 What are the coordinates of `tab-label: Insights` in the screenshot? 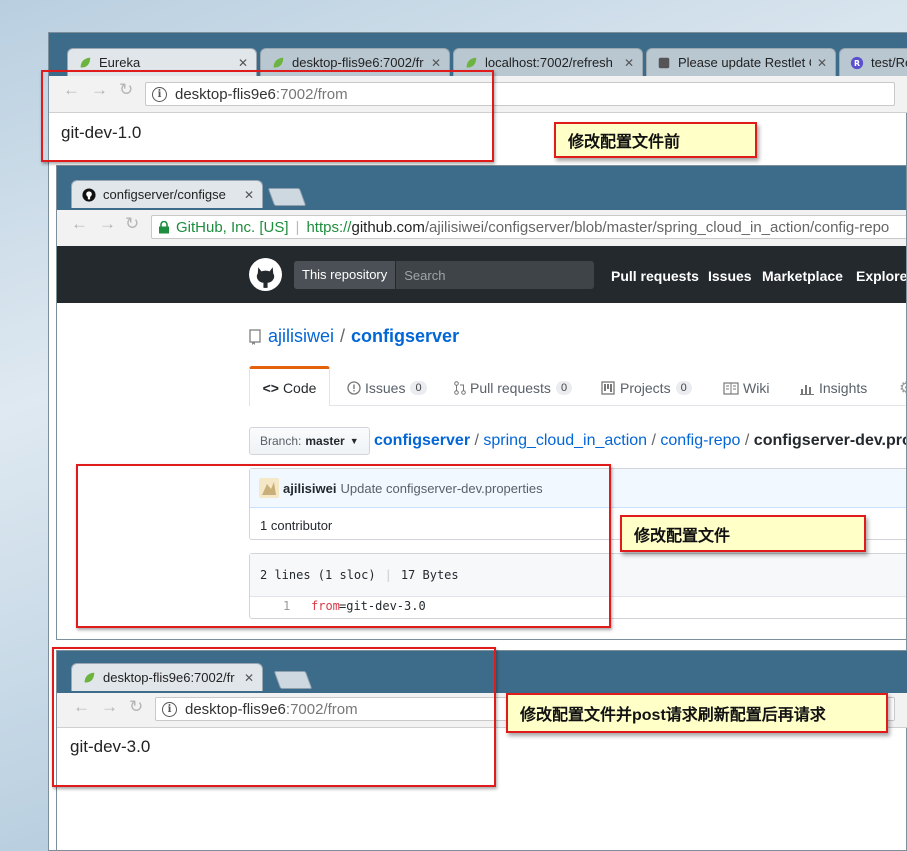 It's located at (843, 388).